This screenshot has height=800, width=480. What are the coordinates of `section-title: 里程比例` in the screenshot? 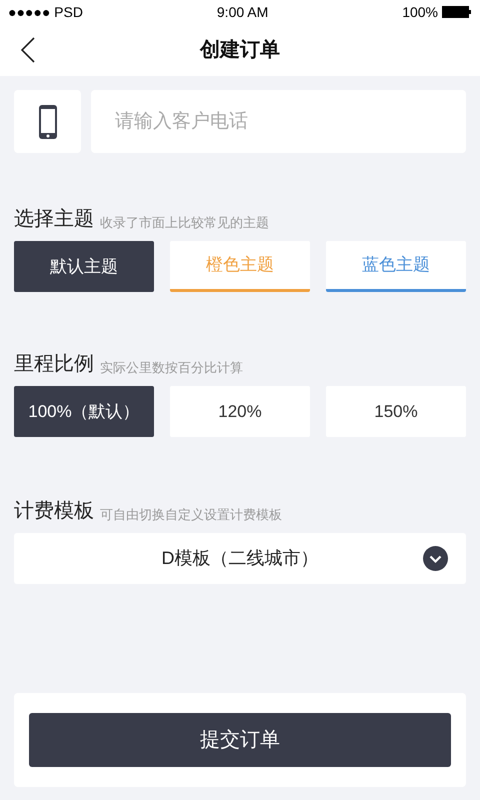 It's located at (54, 364).